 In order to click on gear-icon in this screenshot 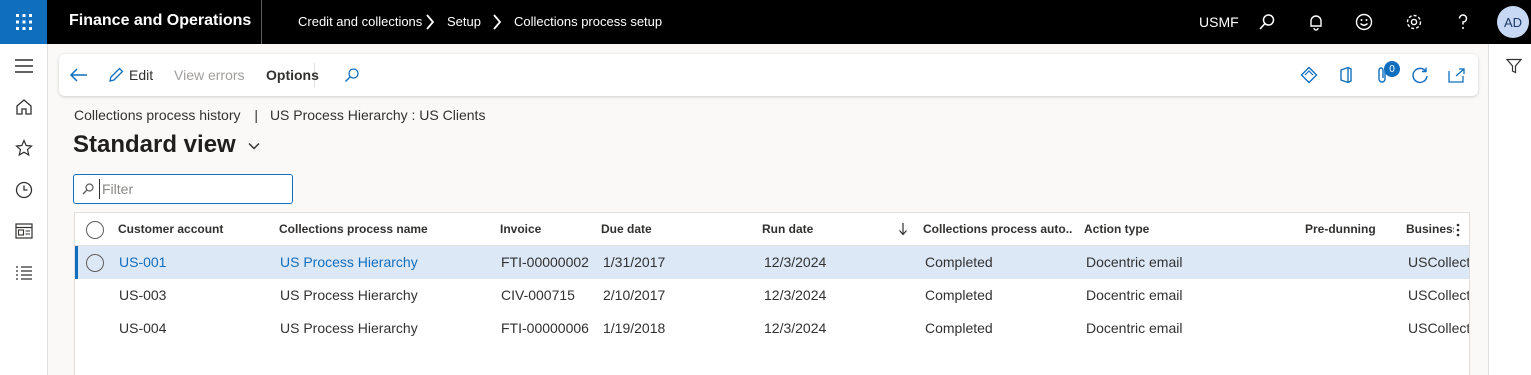, I will do `click(1414, 22)`.